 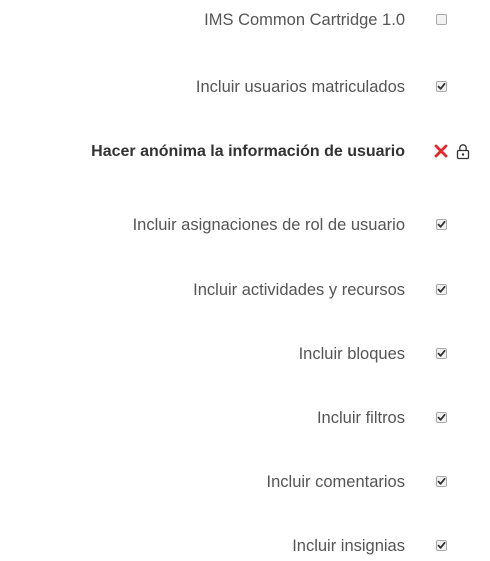 What do you see at coordinates (268, 225) in the screenshot?
I see `setting-label-include-role-assignments: Incluir asignaciones de rol de usuario` at bounding box center [268, 225].